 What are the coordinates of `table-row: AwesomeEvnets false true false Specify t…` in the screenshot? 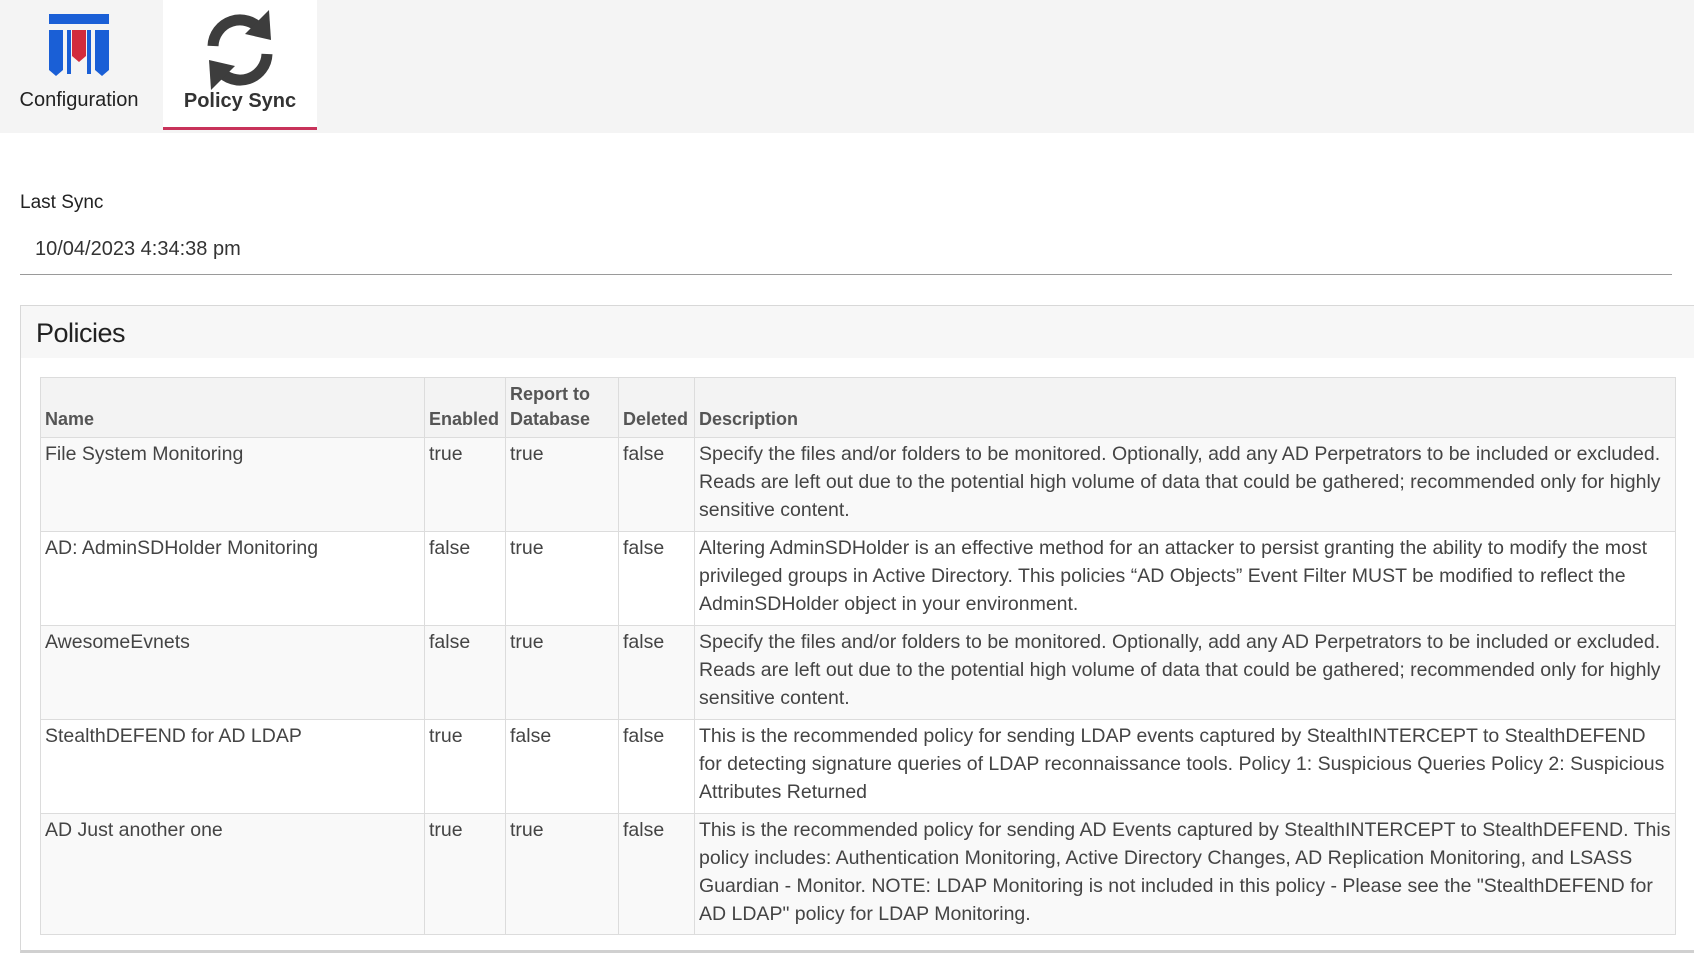 It's located at (858, 672).